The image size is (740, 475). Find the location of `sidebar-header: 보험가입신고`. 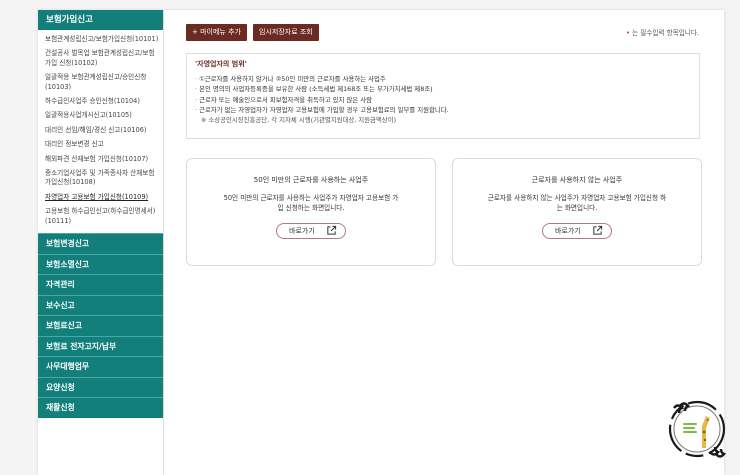

sidebar-header: 보험가입신고 is located at coordinates (100, 20).